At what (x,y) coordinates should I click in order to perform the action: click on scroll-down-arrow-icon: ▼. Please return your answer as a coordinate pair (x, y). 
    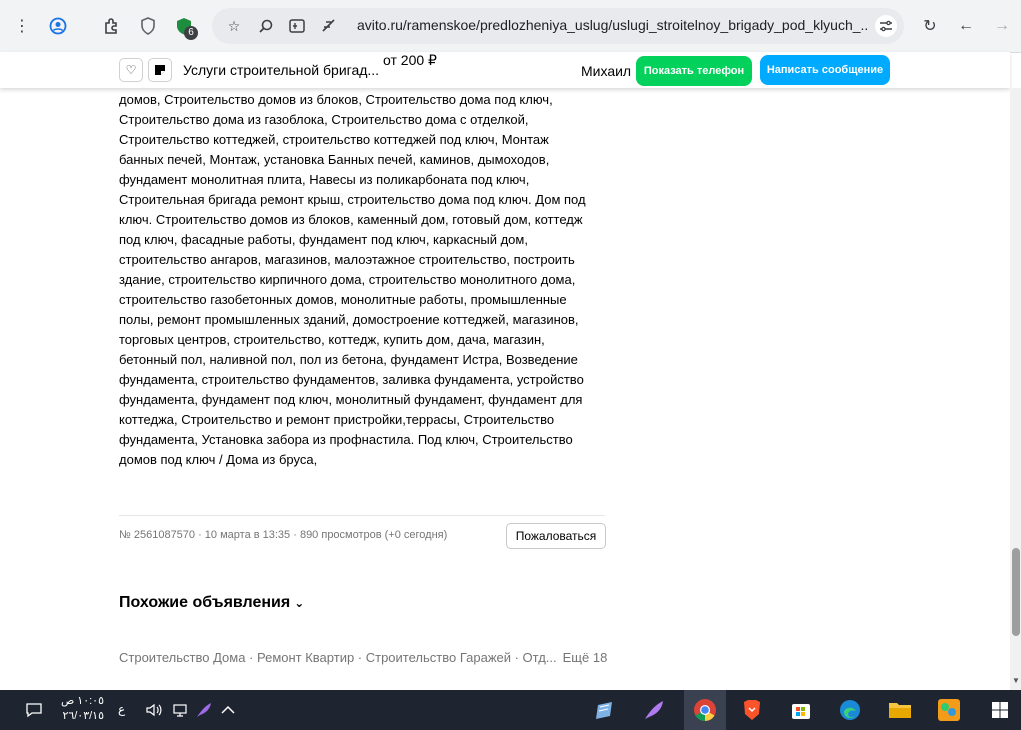
    Looking at the image, I should click on (1016, 681).